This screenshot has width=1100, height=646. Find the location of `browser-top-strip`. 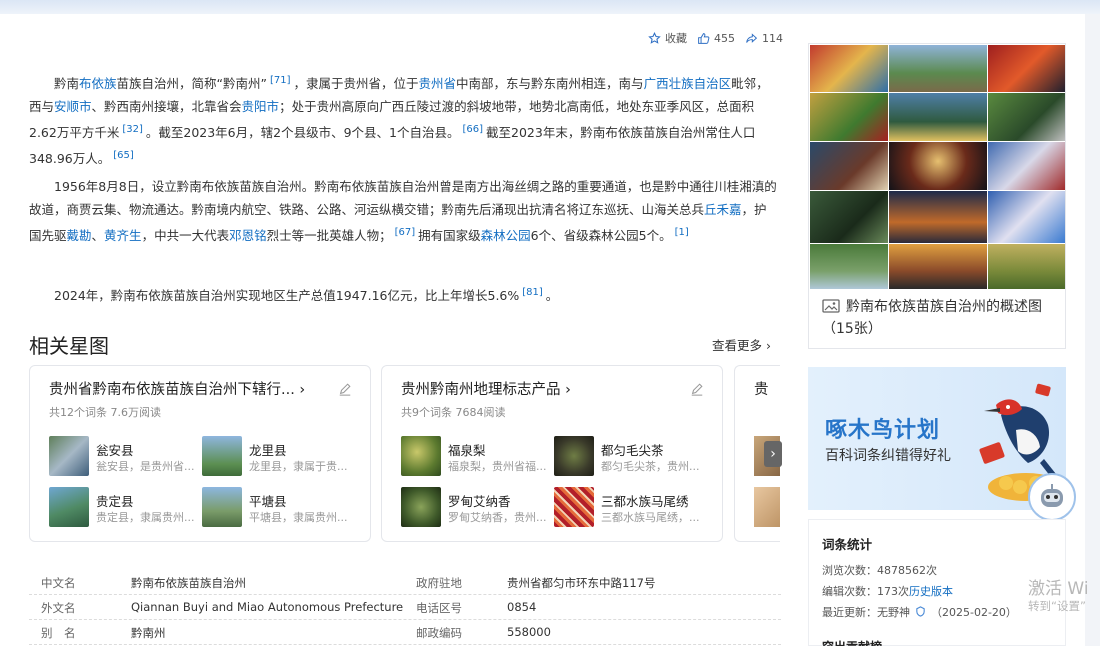

browser-top-strip is located at coordinates (550, 7).